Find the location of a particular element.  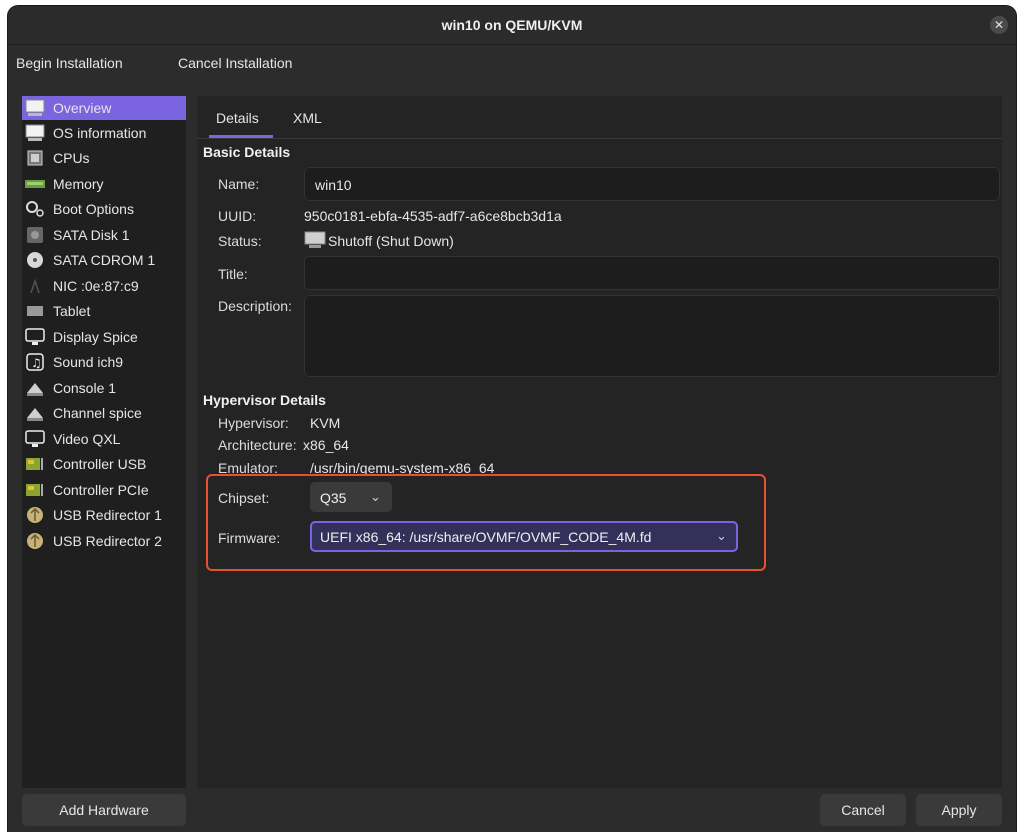

video-icon is located at coordinates (35, 439).